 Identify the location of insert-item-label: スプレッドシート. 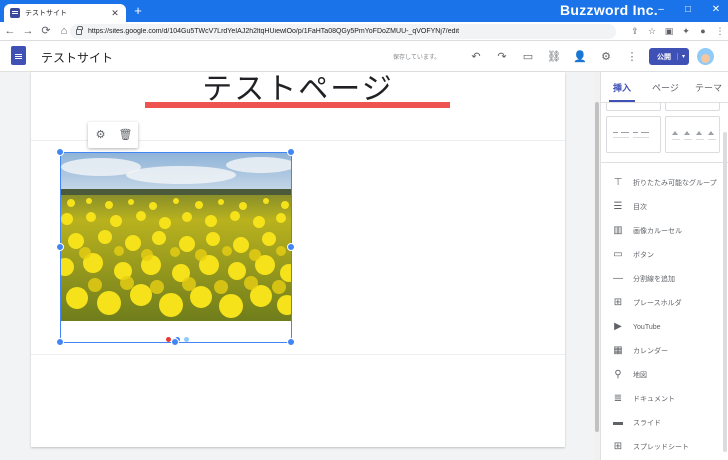
(661, 447).